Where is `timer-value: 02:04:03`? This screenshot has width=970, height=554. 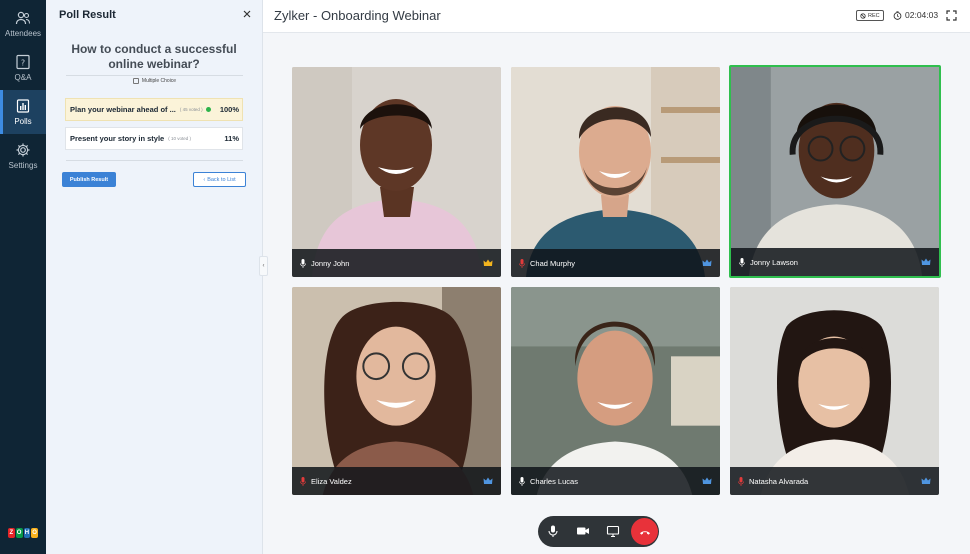
timer-value: 02:04:03 is located at coordinates (922, 15).